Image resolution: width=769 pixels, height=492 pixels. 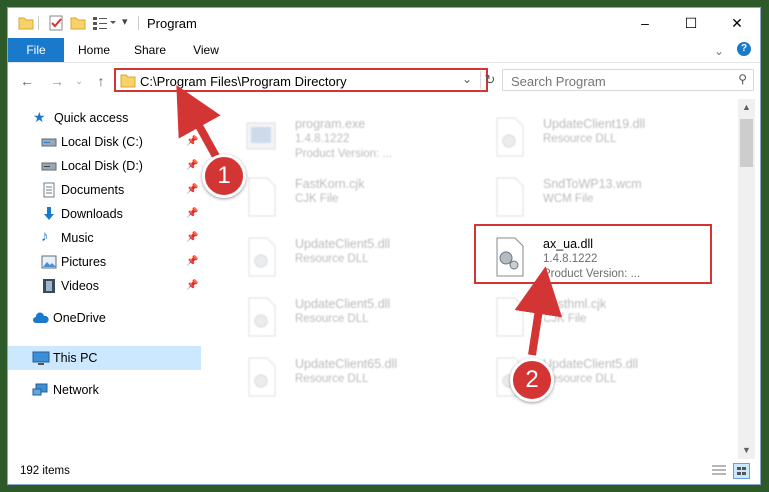 I want to click on sidebar-item-label: Quick access, so click(x=91, y=118).